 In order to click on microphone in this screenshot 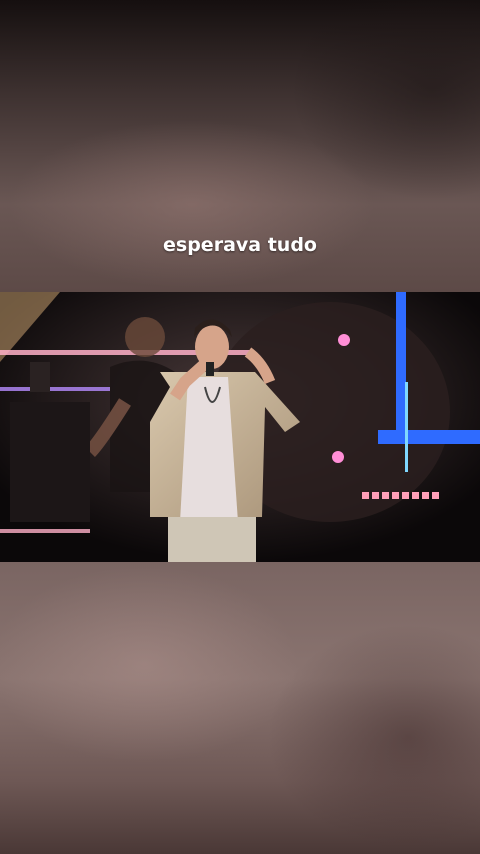, I will do `click(210, 369)`.